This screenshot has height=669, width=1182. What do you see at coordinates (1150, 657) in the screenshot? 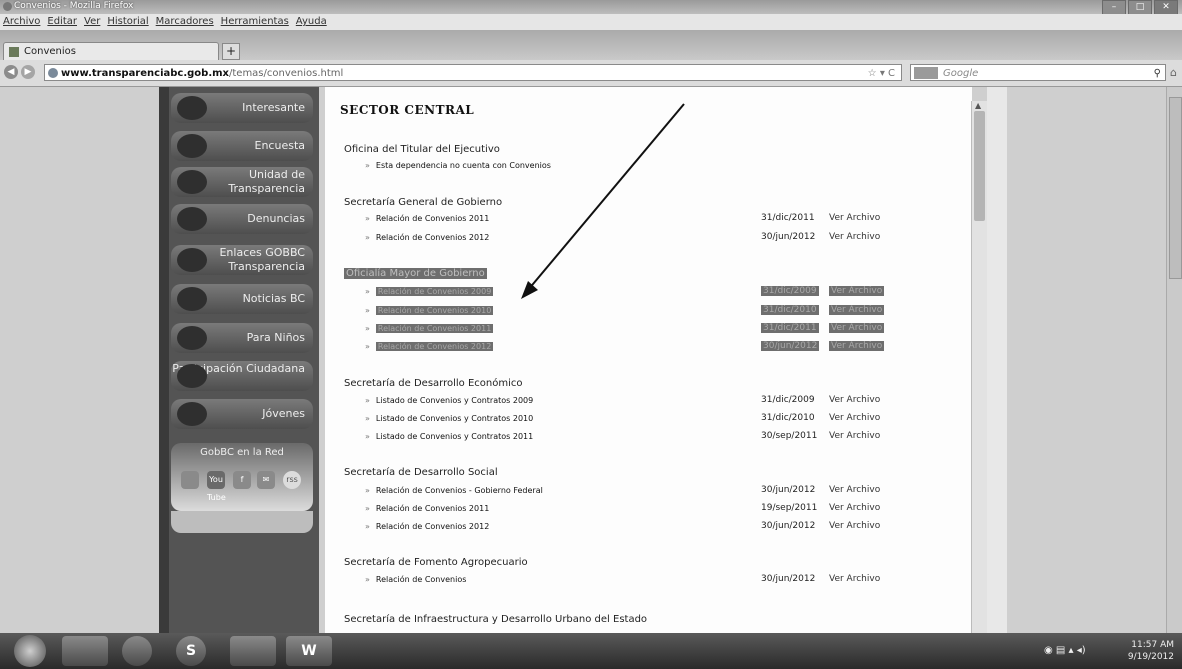
I see `clock-date: 9/19/2012` at bounding box center [1150, 657].